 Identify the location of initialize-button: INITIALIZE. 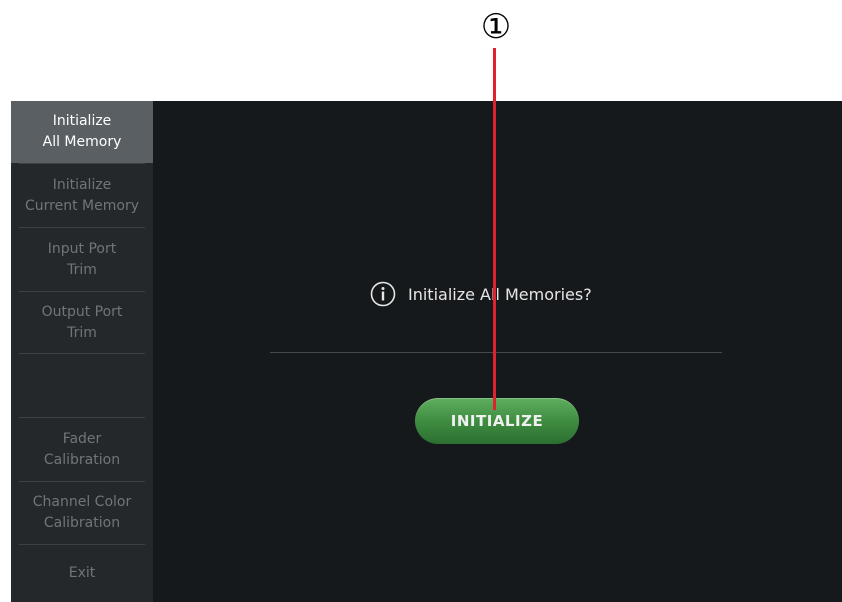
(497, 421).